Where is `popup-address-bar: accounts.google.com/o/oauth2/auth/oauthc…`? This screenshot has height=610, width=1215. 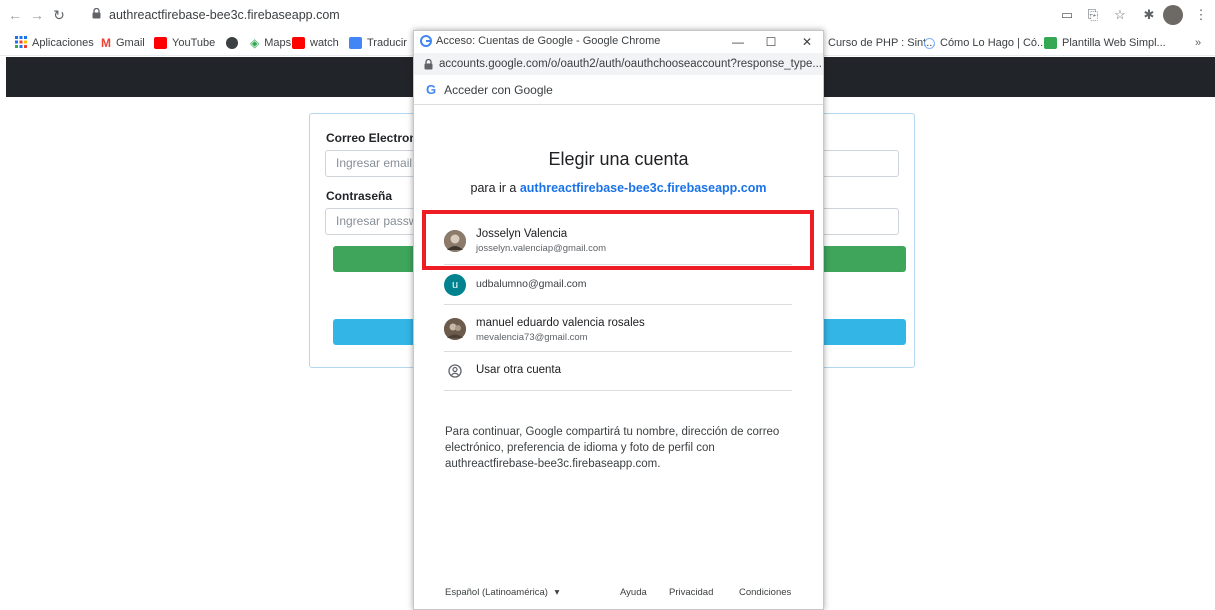
popup-address-bar: accounts.google.com/o/oauth2/auth/oauthc… is located at coordinates (618, 64).